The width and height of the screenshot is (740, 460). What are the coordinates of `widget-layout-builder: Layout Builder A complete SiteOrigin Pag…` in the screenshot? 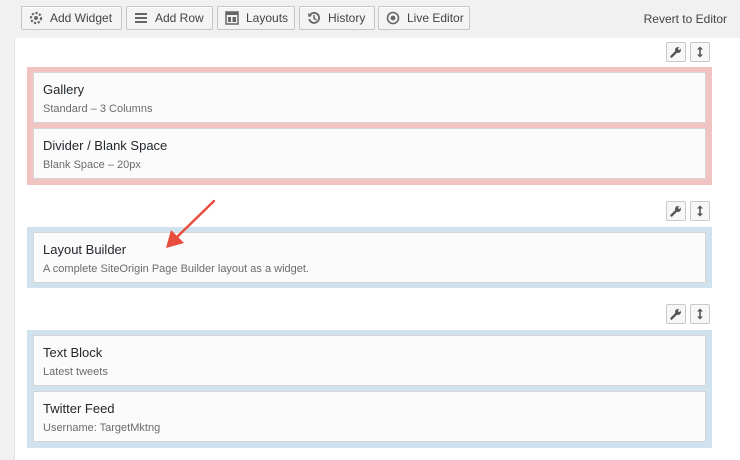 It's located at (369, 257).